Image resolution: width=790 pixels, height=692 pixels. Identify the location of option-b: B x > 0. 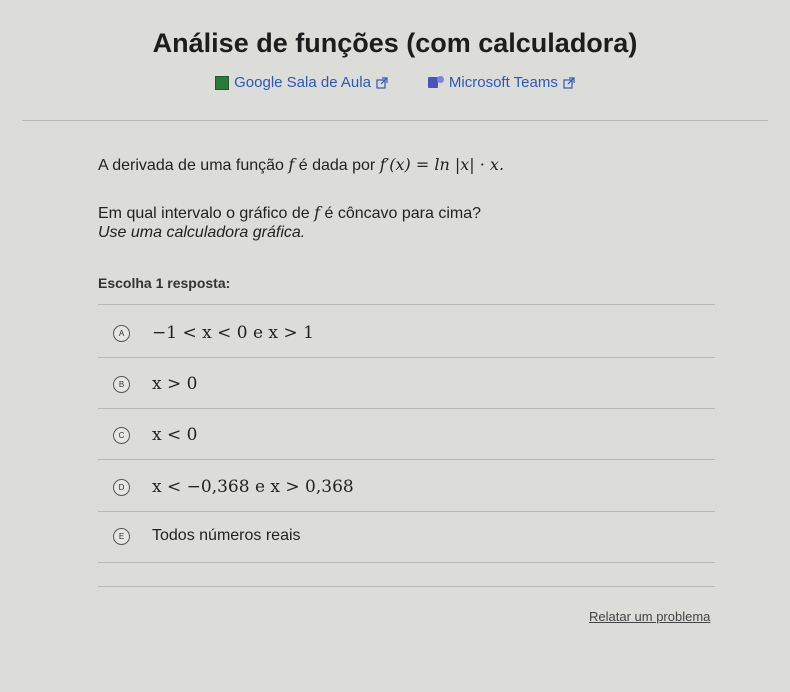
(407, 384).